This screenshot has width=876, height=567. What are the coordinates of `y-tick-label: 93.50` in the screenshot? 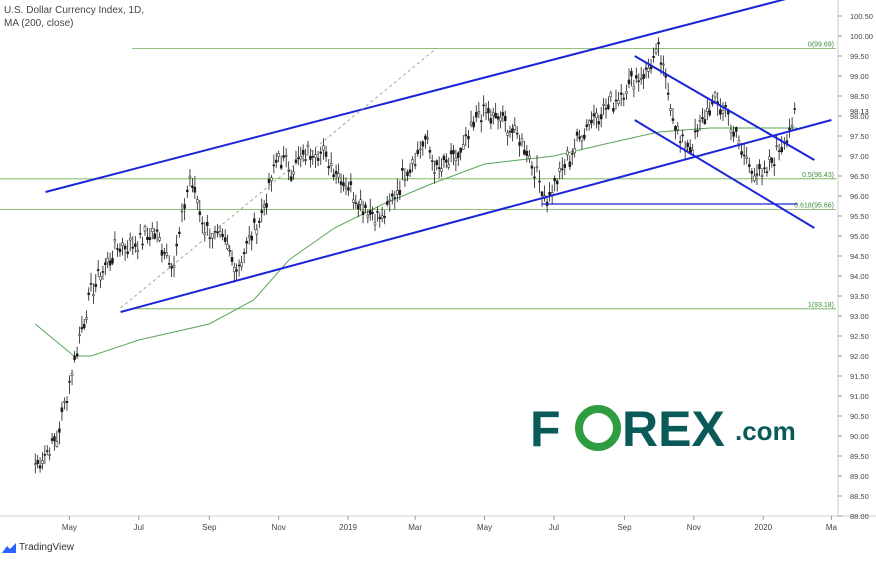 It's located at (859, 296).